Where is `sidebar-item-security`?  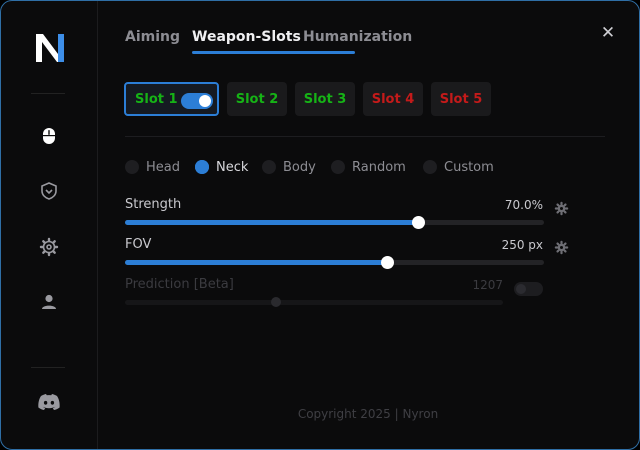
sidebar-item-security is located at coordinates (49, 191).